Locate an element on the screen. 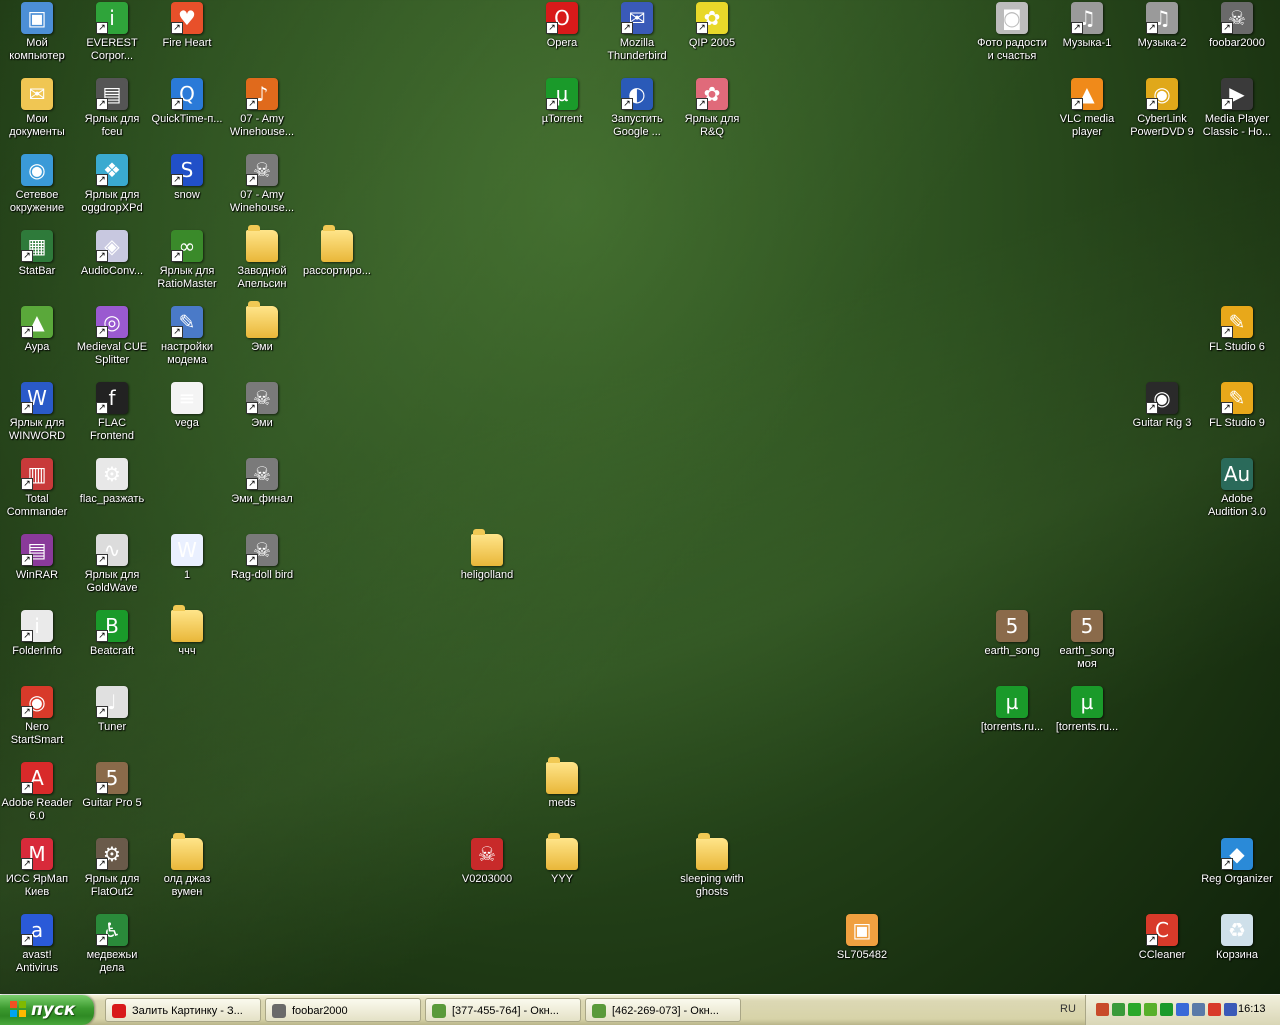 Image resolution: width=1280 pixels, height=1025 pixels. desktop-icon: M ↗ ИСС ЯрМап Киев is located at coordinates (37, 874).